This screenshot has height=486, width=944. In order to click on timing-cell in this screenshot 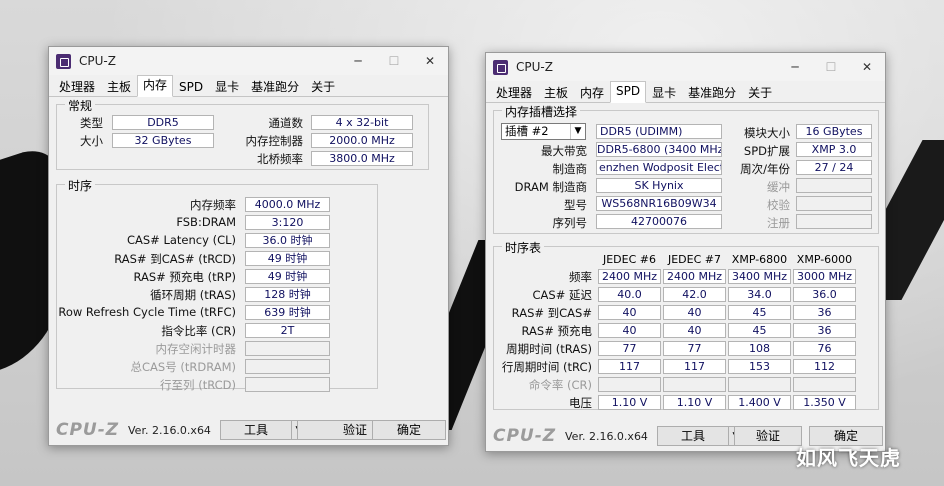, I will do `click(759, 384)`.